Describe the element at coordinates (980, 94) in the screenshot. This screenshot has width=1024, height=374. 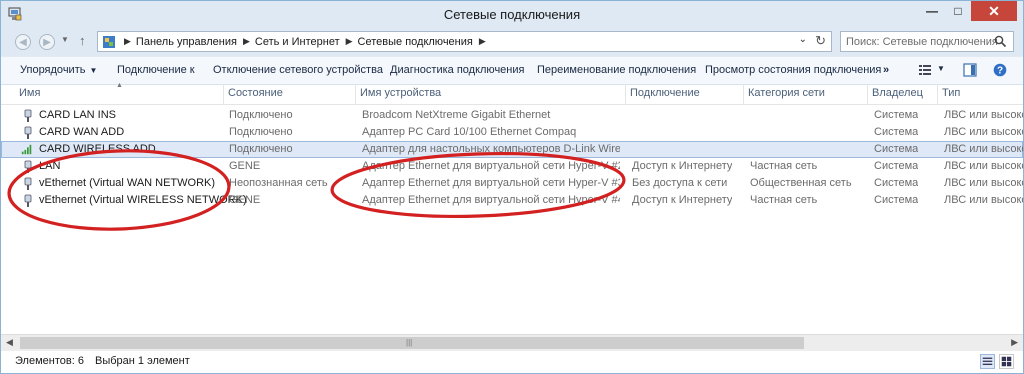
I see `column-type: Тип` at that location.